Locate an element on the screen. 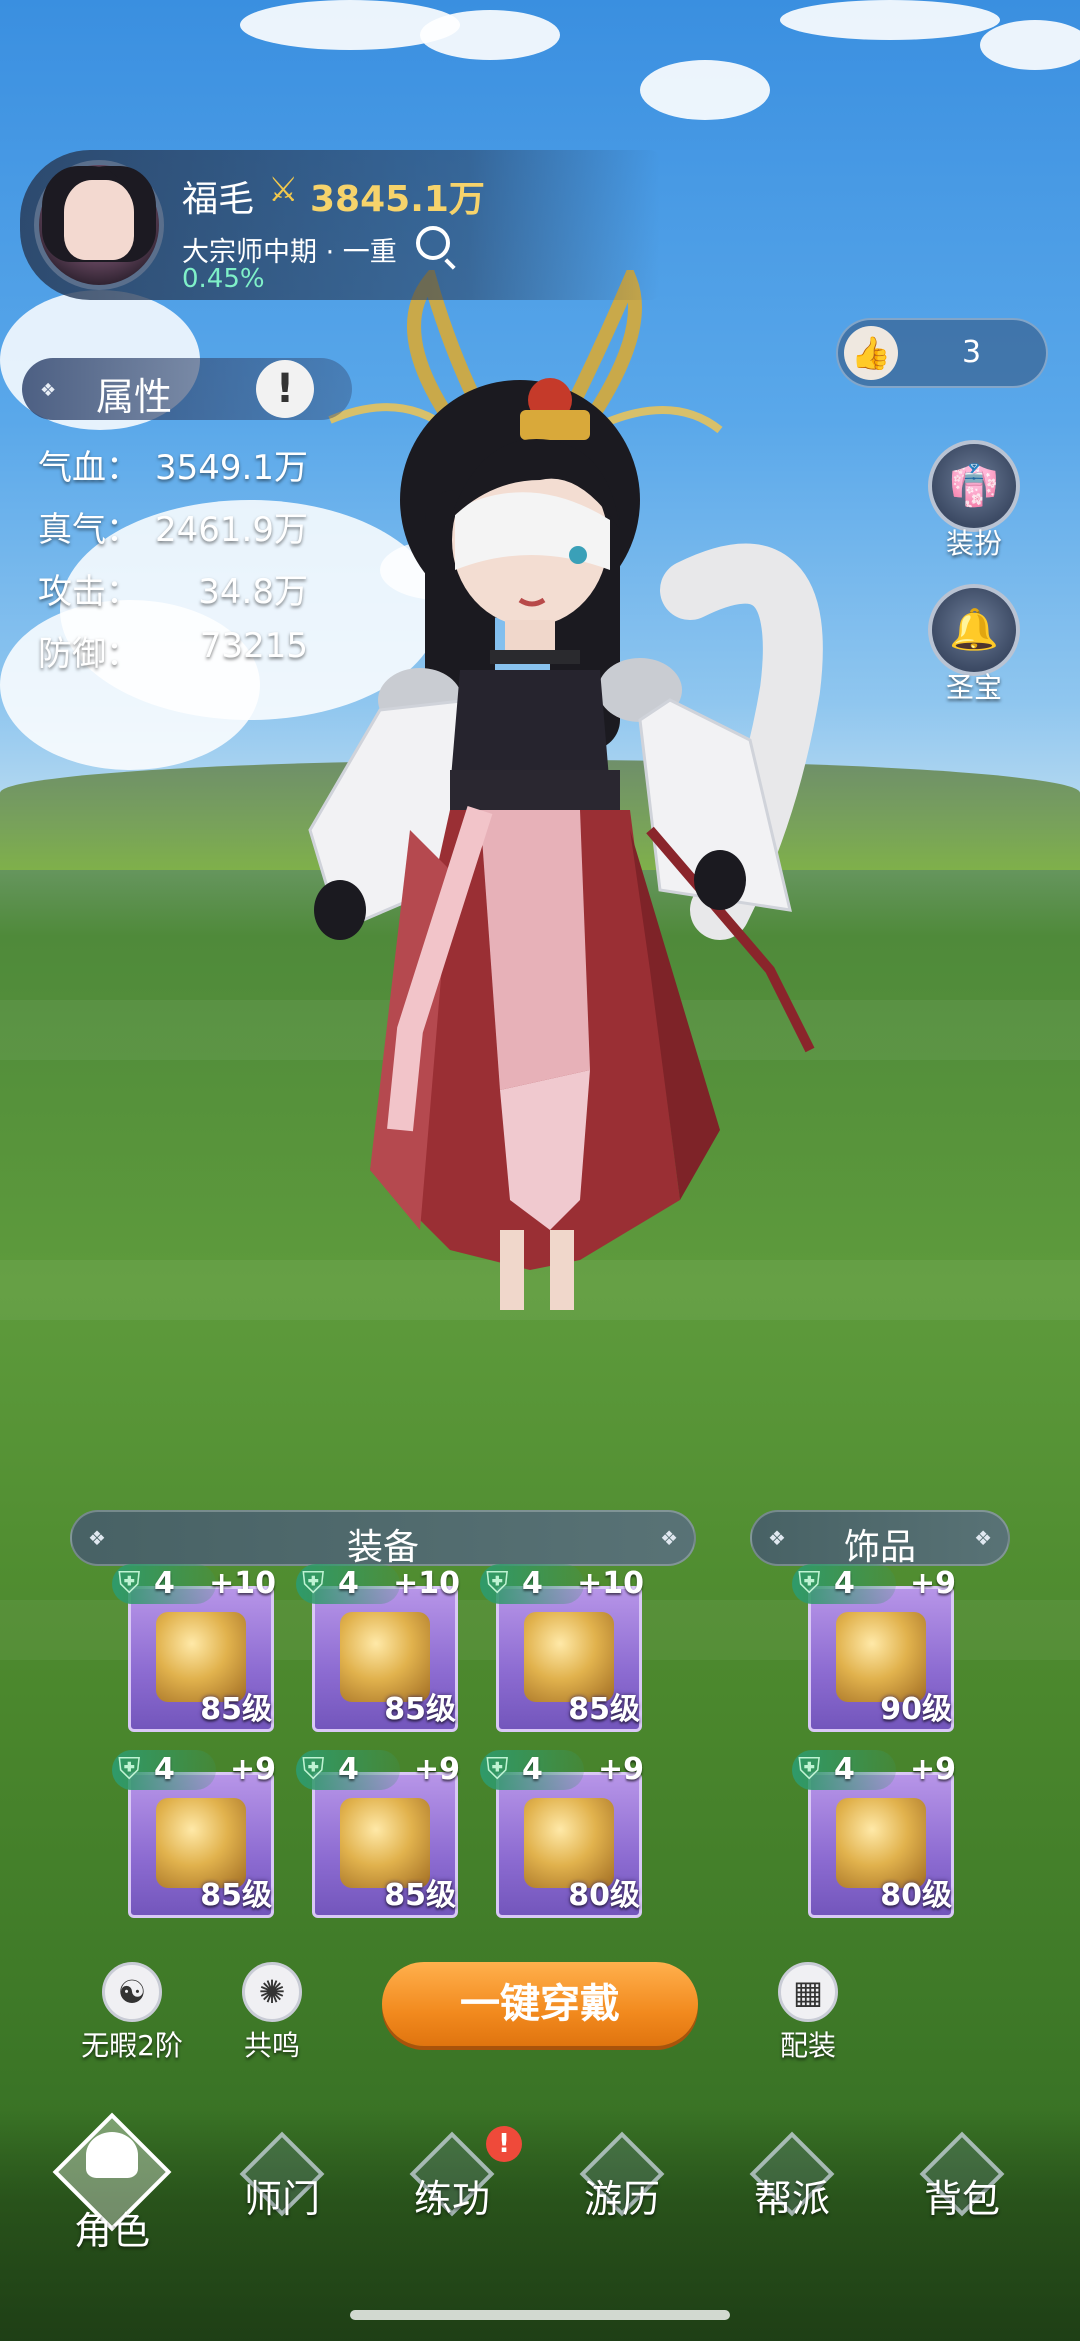 The image size is (1080, 2341). nav-label: 背包 is located at coordinates (961, 2199).